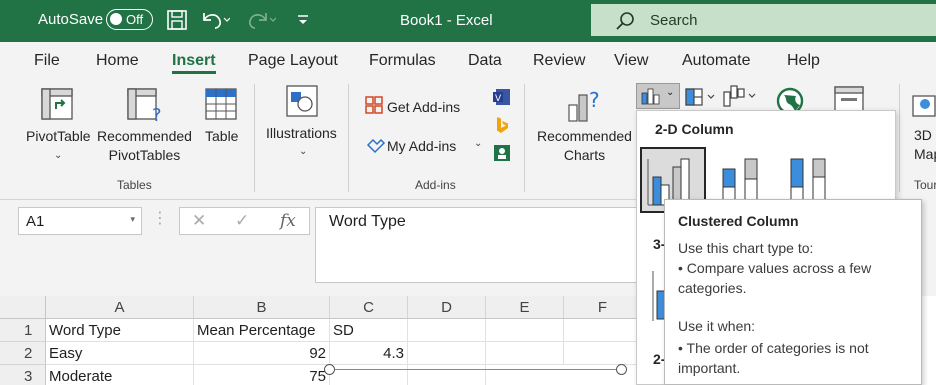  Describe the element at coordinates (923, 135) in the screenshot. I see `3d-map-label-1: 3D` at that location.